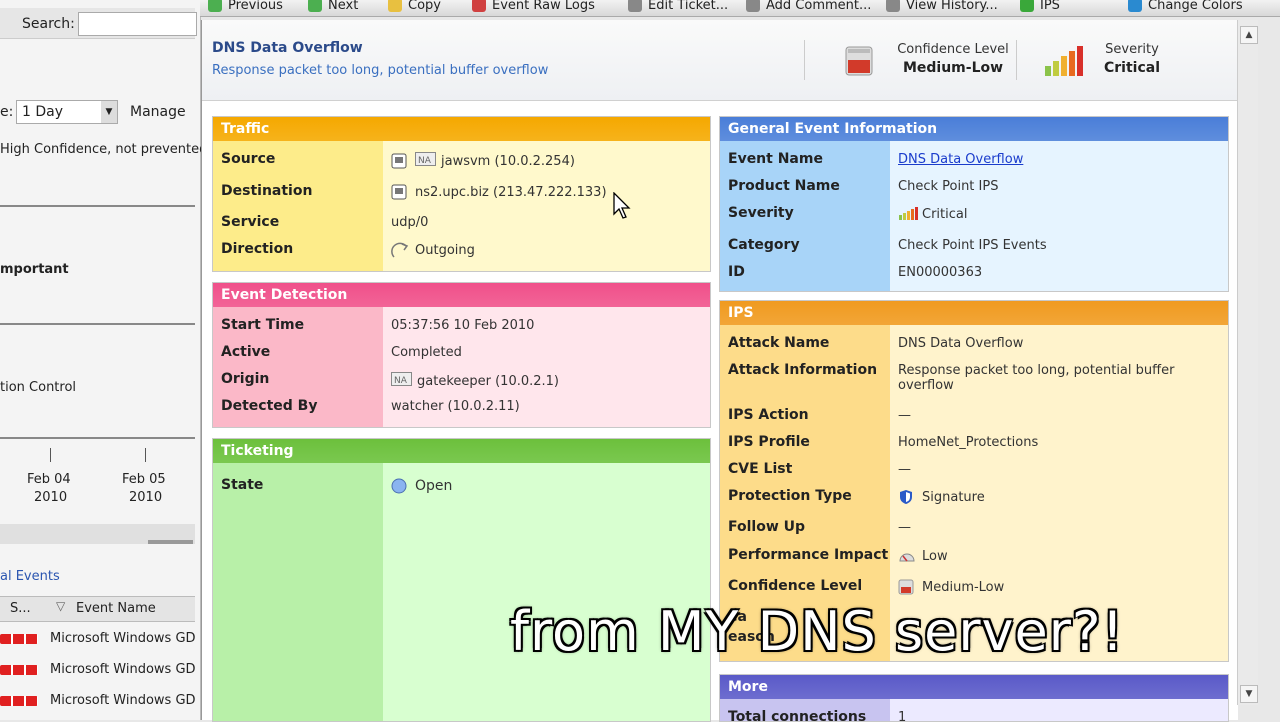  What do you see at coordinates (1050, 6) in the screenshot?
I see `toolbar-button-label: IPS` at bounding box center [1050, 6].